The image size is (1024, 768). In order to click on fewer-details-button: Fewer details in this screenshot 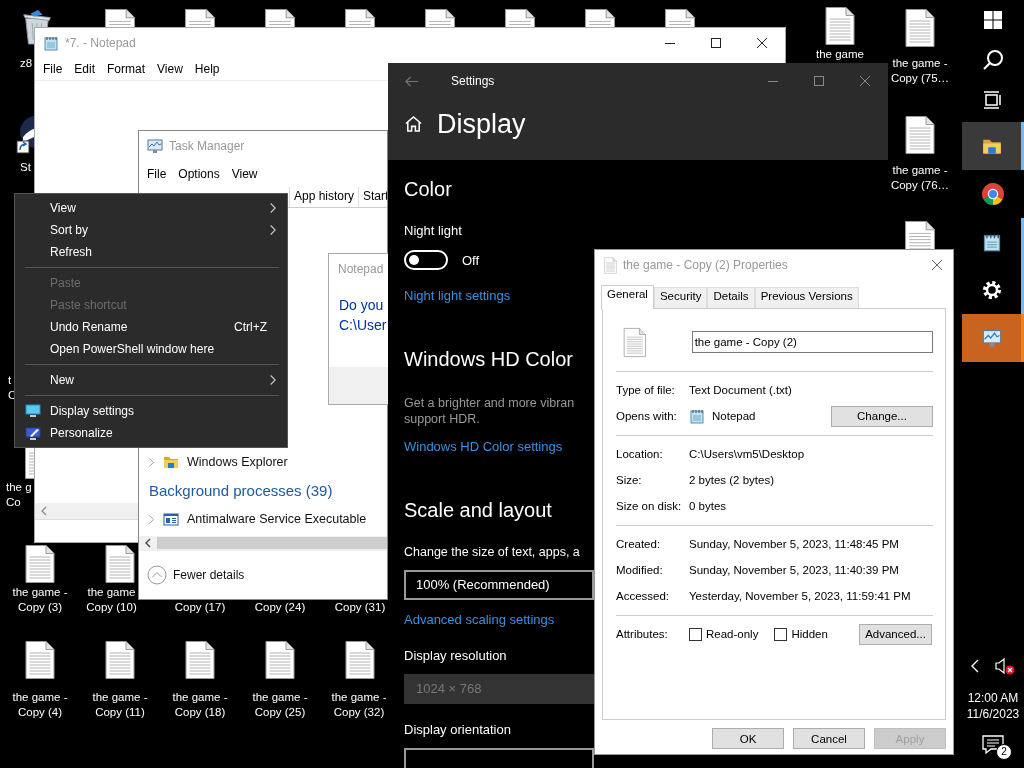, I will do `click(196, 575)`.